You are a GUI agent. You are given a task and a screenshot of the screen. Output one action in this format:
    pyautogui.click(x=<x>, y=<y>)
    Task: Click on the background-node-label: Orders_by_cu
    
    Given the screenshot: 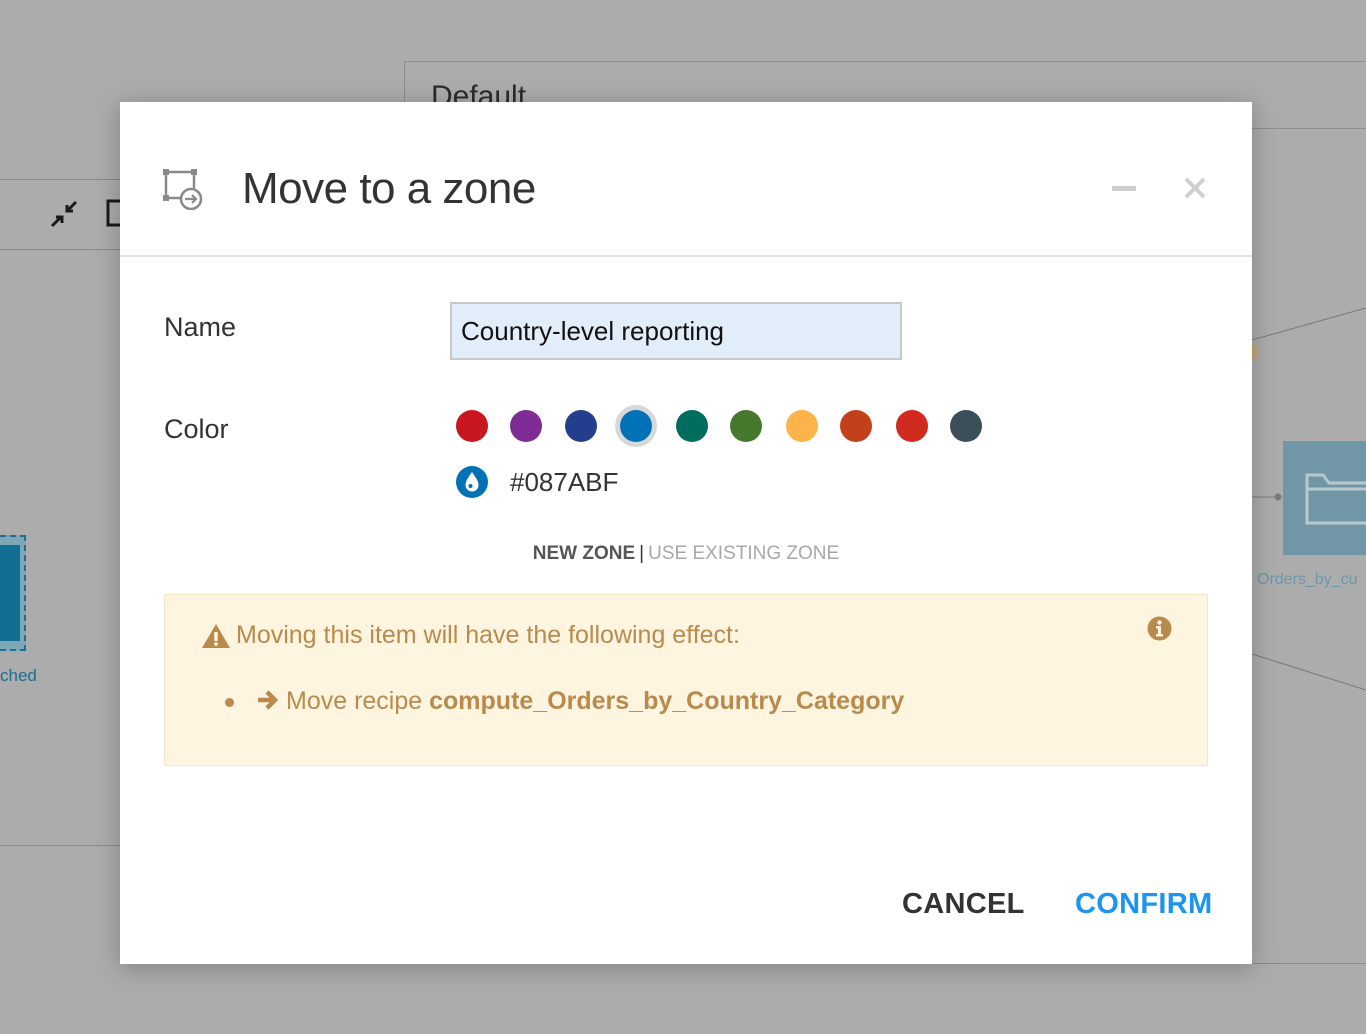 What is the action you would take?
    pyautogui.click(x=1307, y=579)
    